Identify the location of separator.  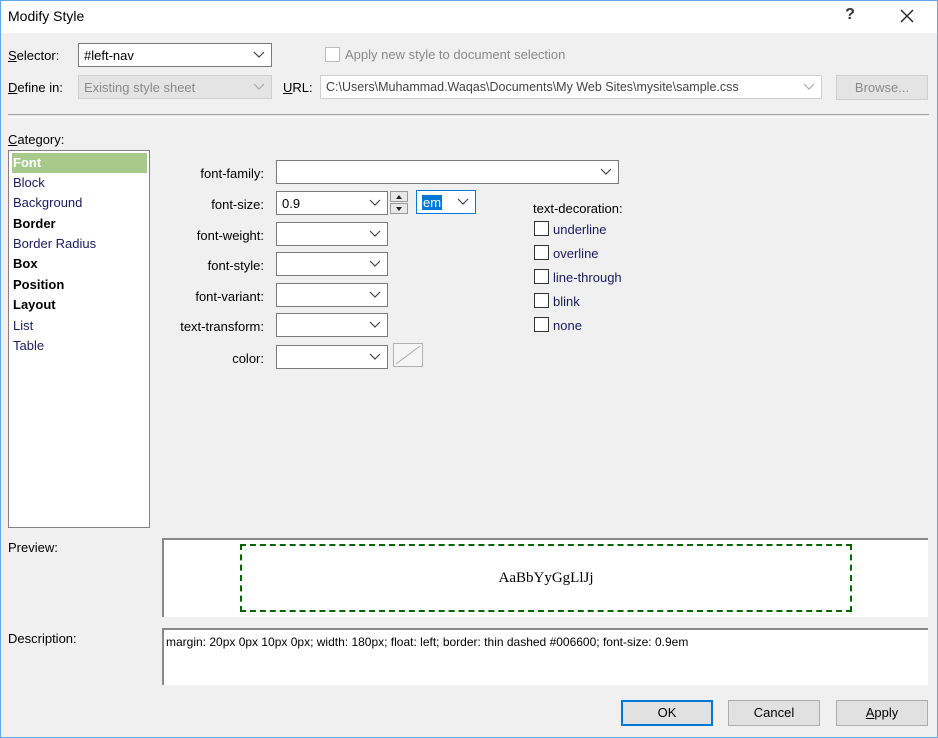
(468, 116).